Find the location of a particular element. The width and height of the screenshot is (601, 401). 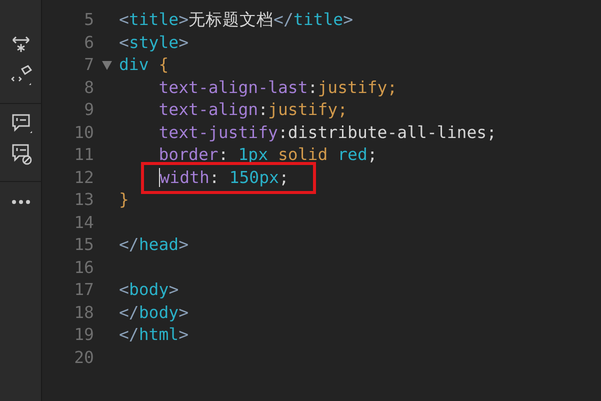

line-number: 15 is located at coordinates (83, 245).